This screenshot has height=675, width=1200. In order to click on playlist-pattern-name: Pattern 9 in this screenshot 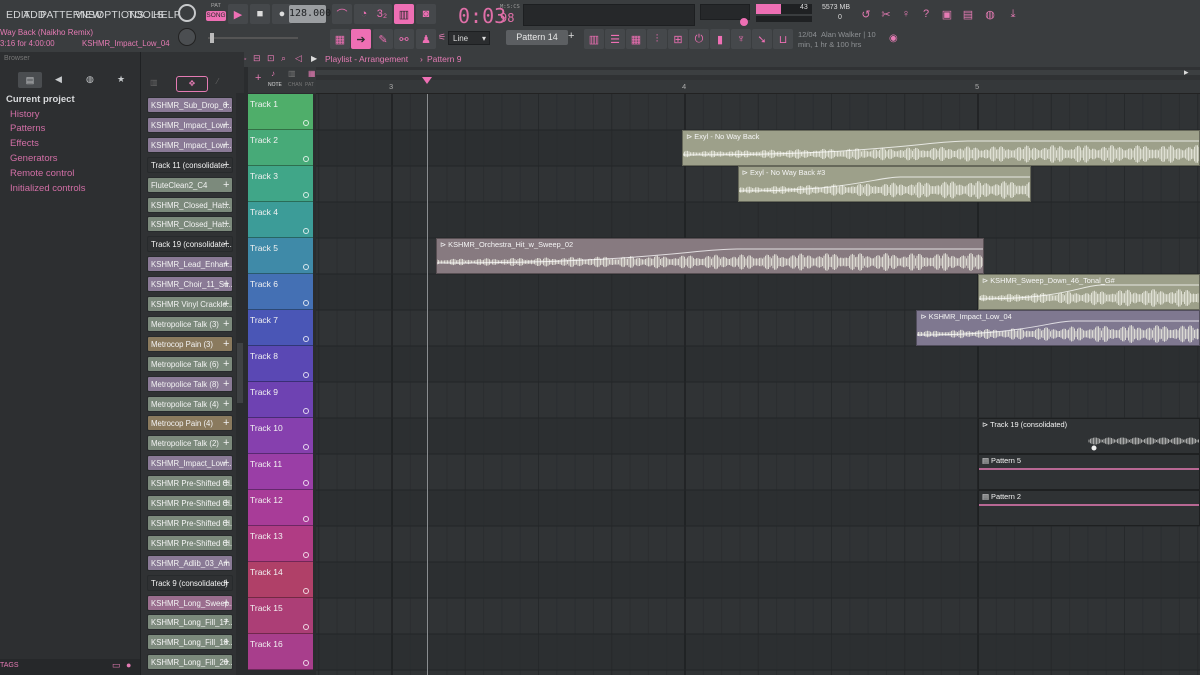, I will do `click(444, 59)`.